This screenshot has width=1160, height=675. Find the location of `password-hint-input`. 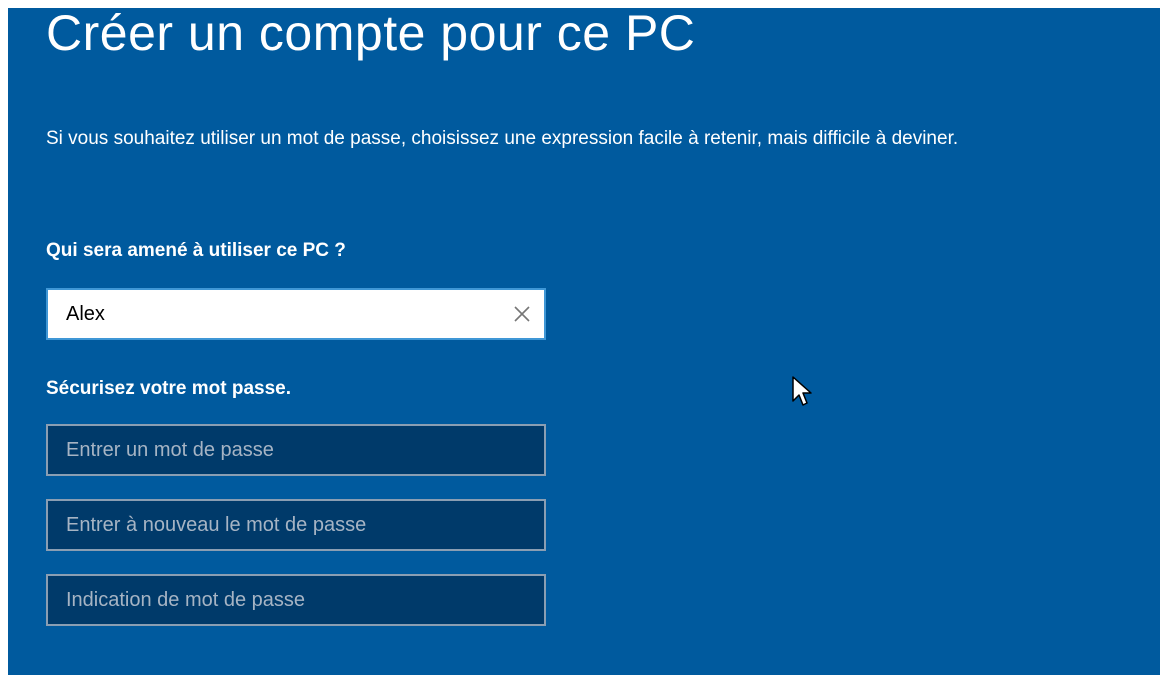

password-hint-input is located at coordinates (296, 600).